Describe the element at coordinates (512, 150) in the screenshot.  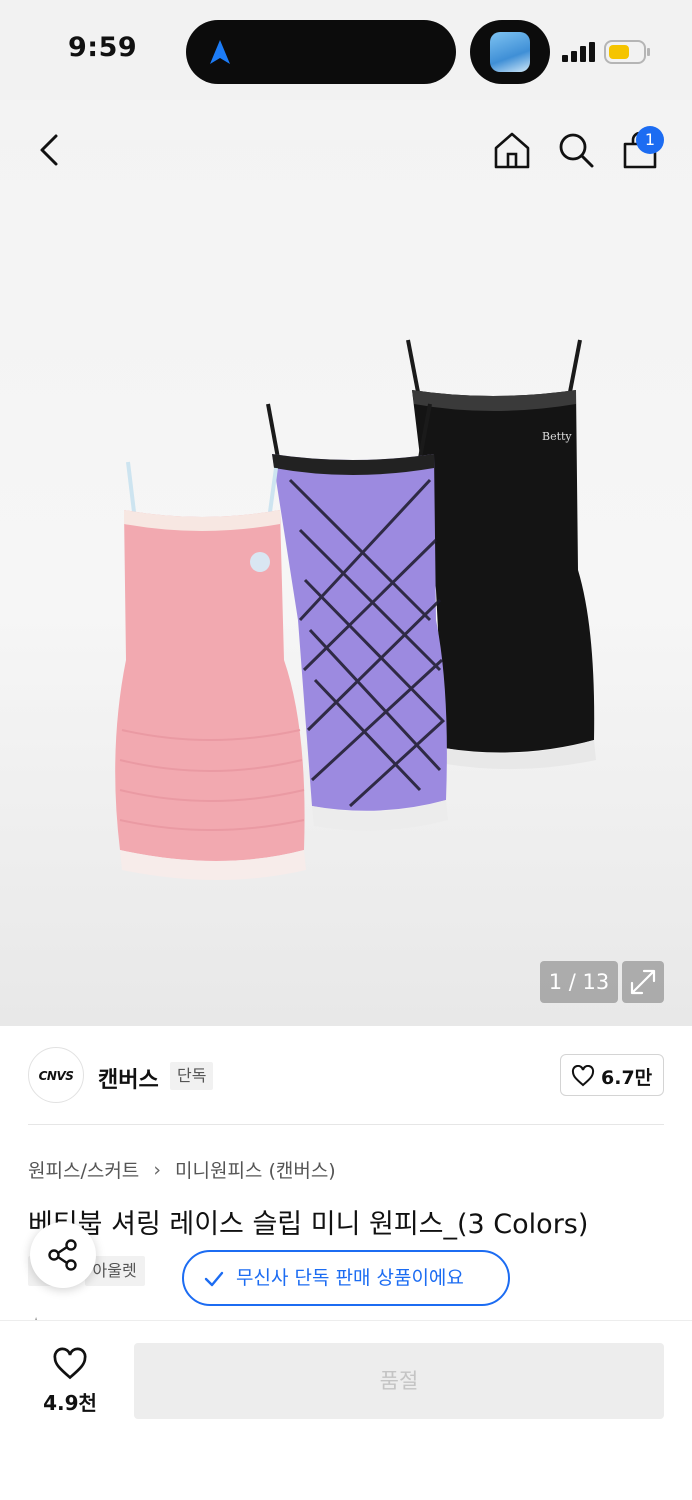
I see `home-icon` at that location.